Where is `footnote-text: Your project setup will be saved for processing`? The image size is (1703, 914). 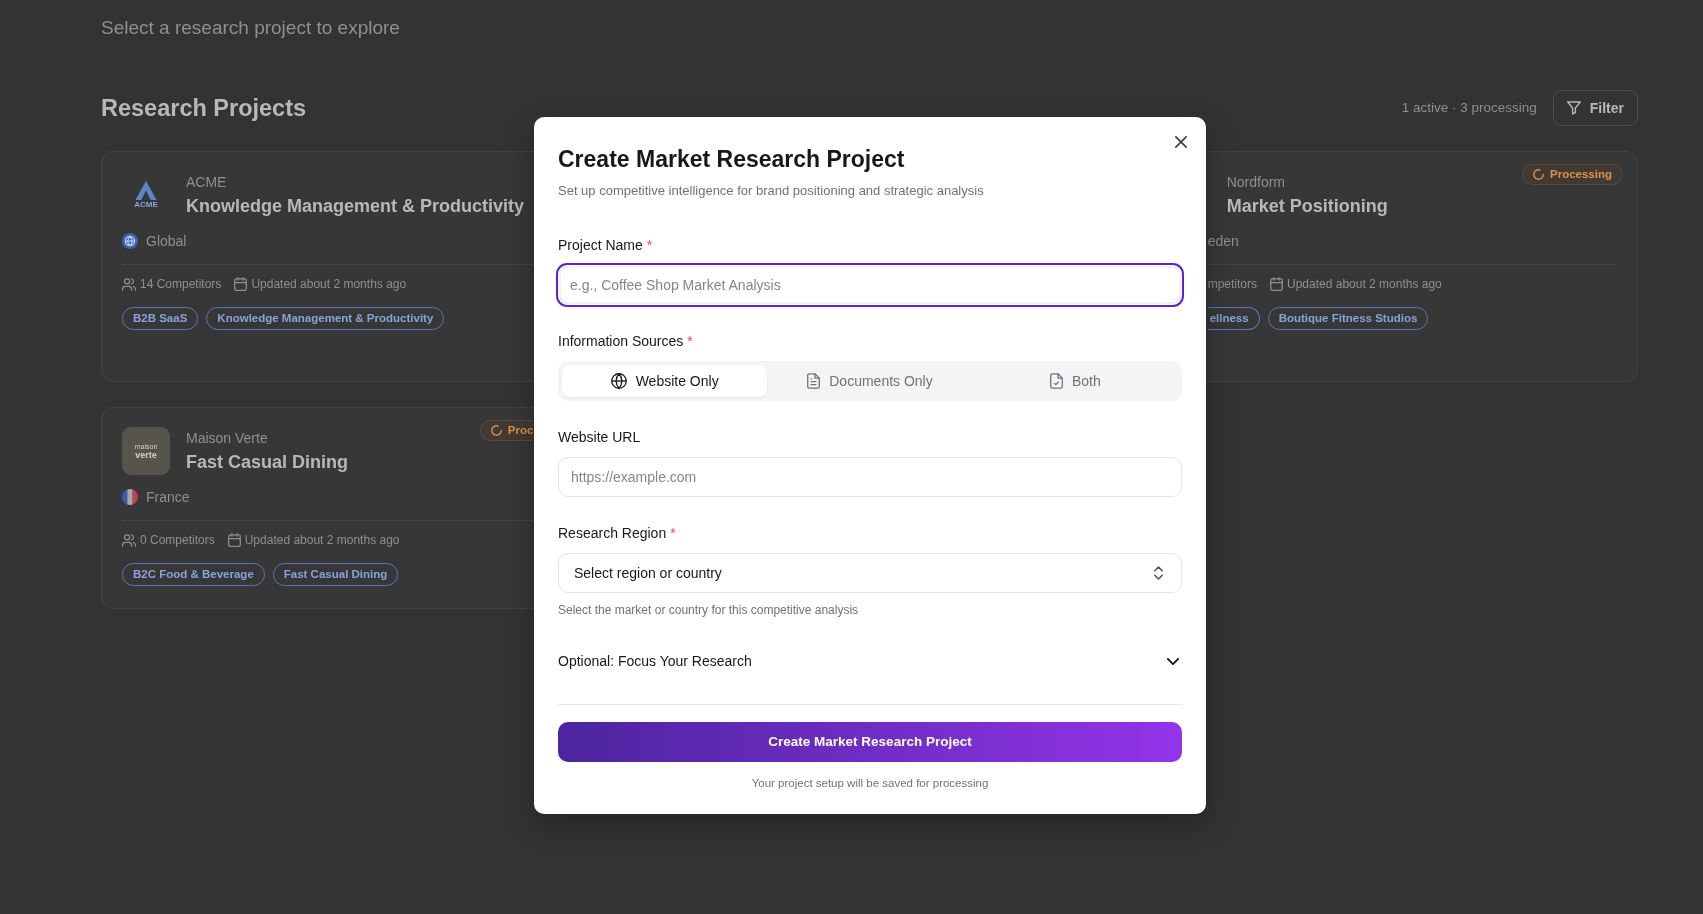
footnote-text: Your project setup will be saved for processing is located at coordinates (870, 783).